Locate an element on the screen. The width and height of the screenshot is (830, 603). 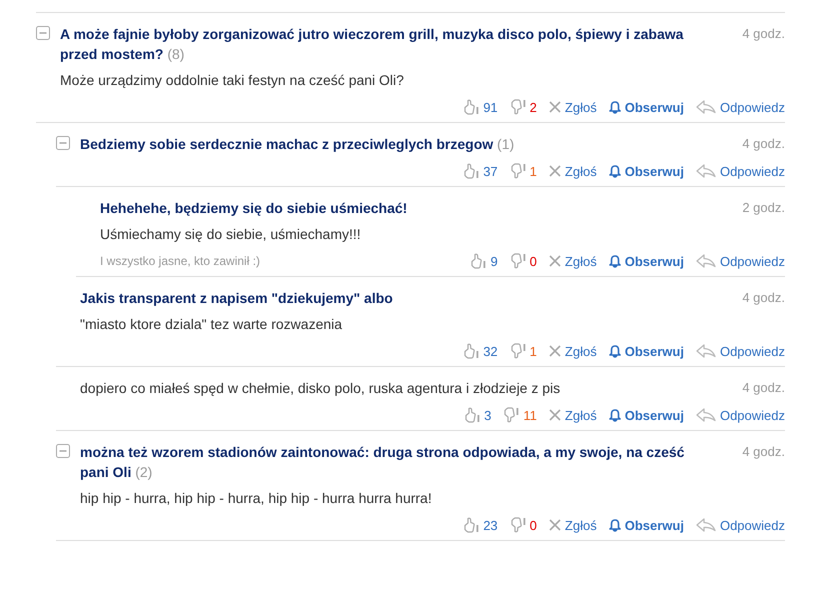
comment-text: Uśmiechamy się do siebie, uśmiechamy!!! is located at coordinates (231, 234).